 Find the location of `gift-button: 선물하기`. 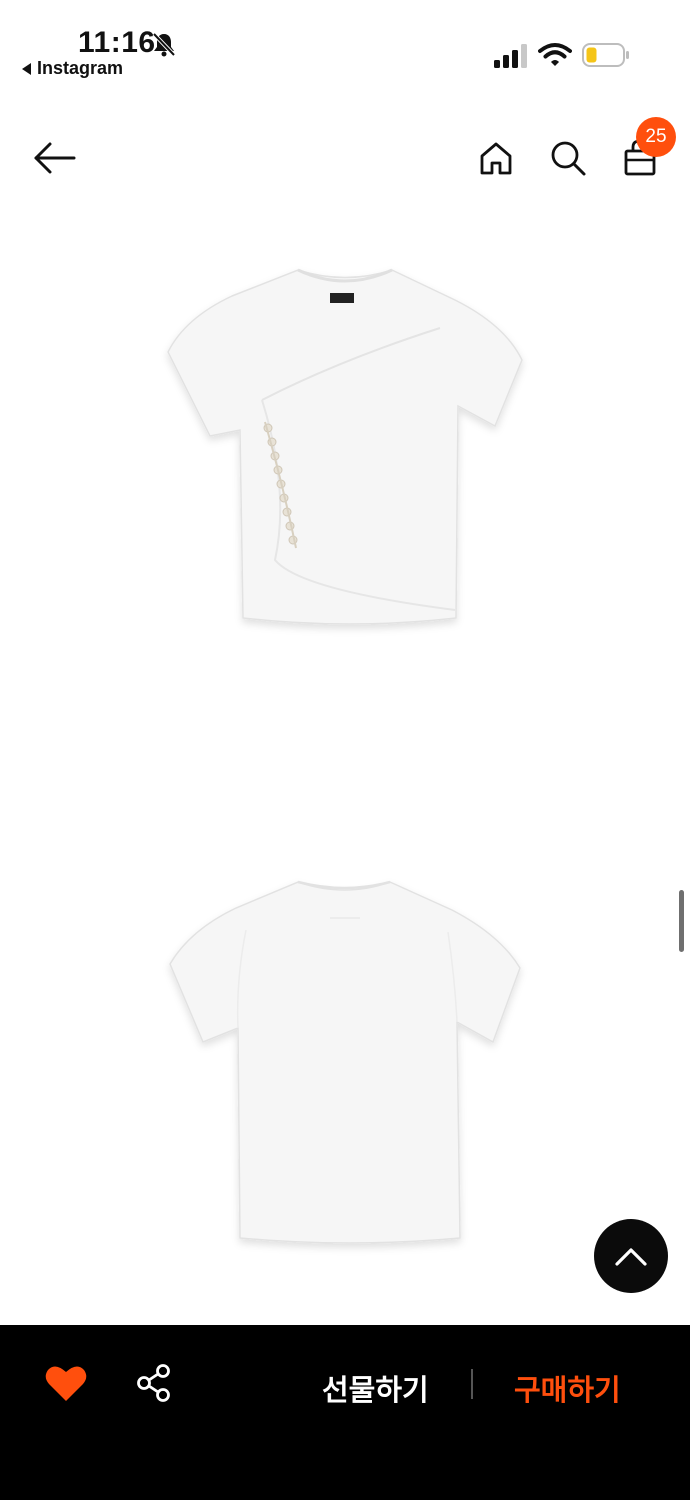

gift-button: 선물하기 is located at coordinates (375, 1388).